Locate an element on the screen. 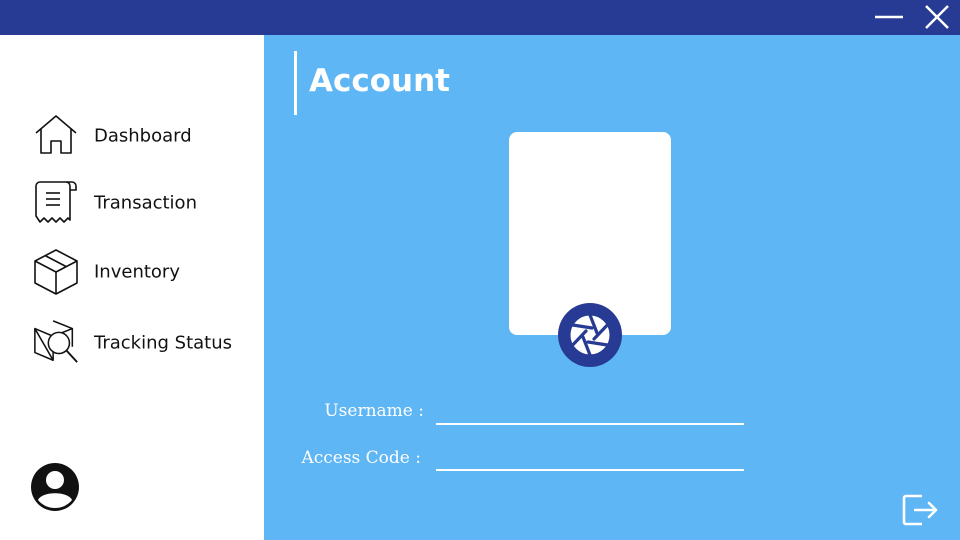  home-icon is located at coordinates (56, 134).